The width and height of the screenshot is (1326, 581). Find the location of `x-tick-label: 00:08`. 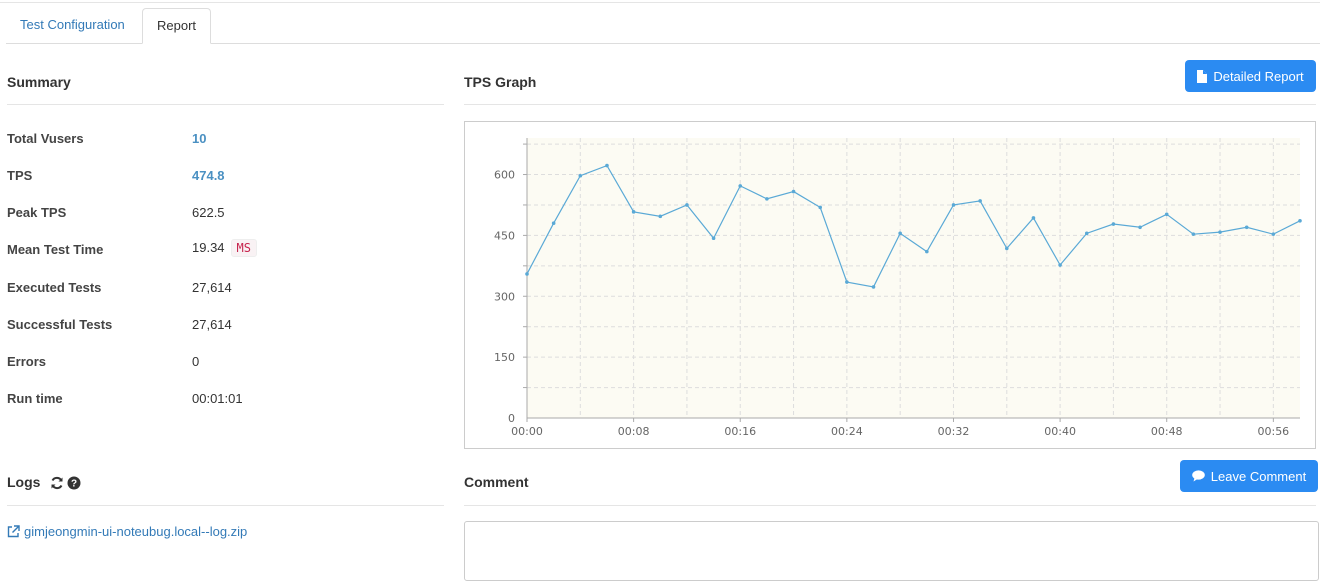

x-tick-label: 00:08 is located at coordinates (634, 431).